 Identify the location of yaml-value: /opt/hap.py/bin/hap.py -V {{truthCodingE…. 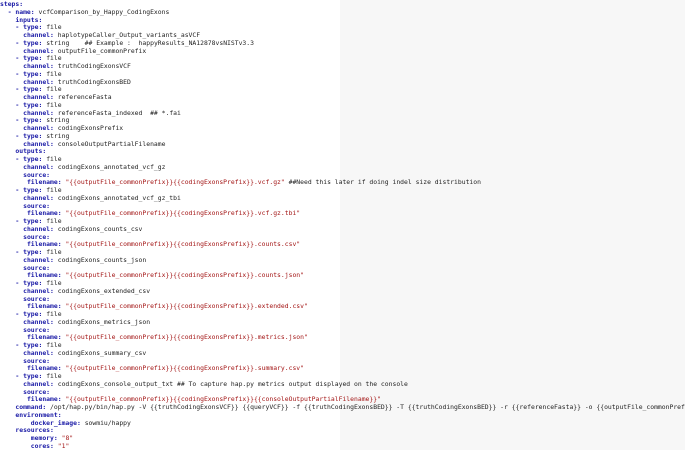
(367, 407).